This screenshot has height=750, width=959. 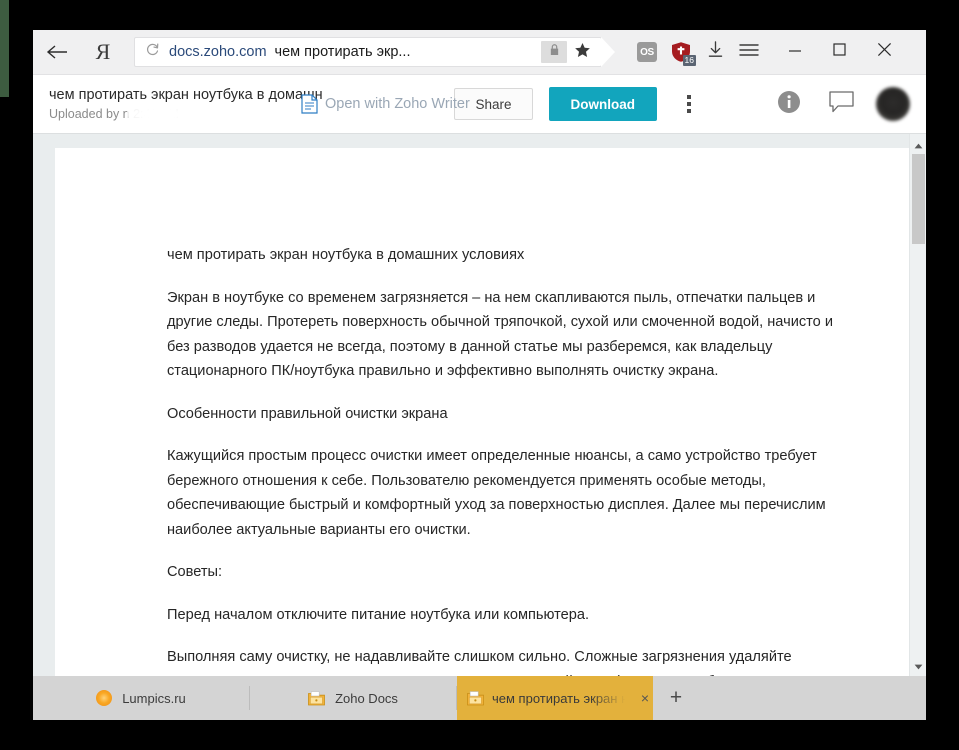 I want to click on back-button, so click(x=57, y=52).